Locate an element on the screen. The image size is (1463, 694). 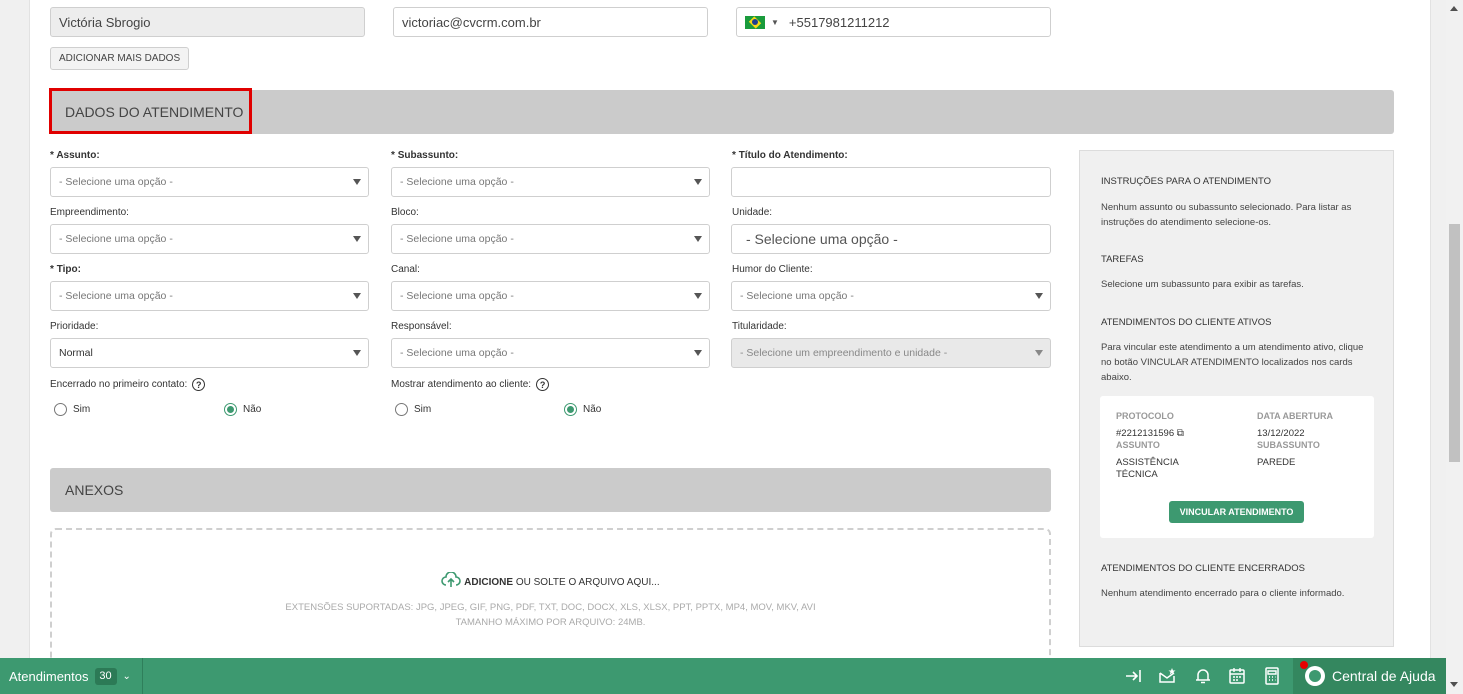
subassunto-card-value: PAREDE is located at coordinates (1276, 462).